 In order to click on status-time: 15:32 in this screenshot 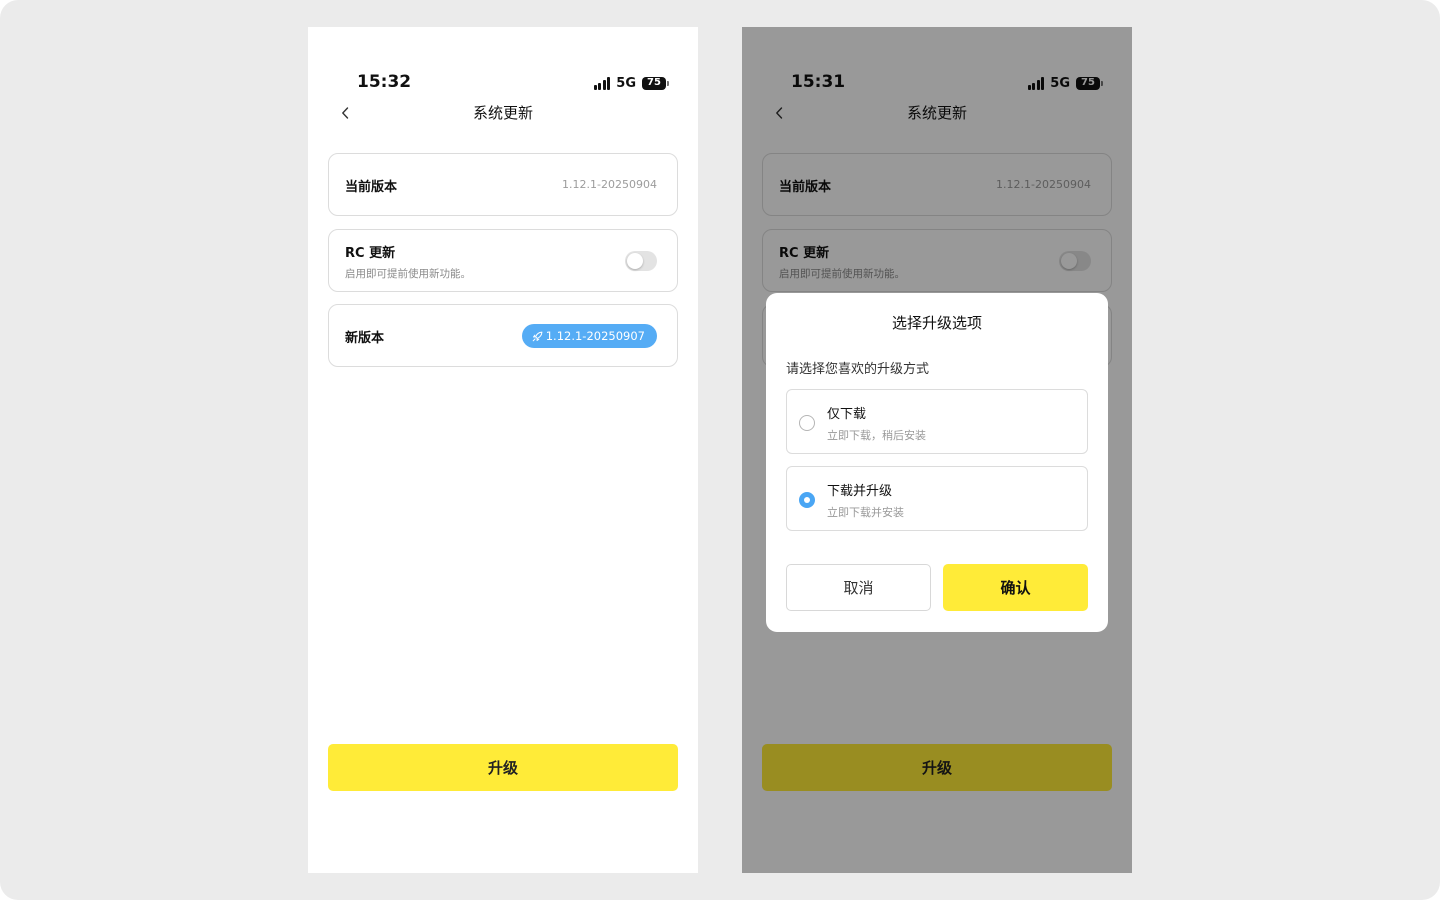, I will do `click(384, 82)`.